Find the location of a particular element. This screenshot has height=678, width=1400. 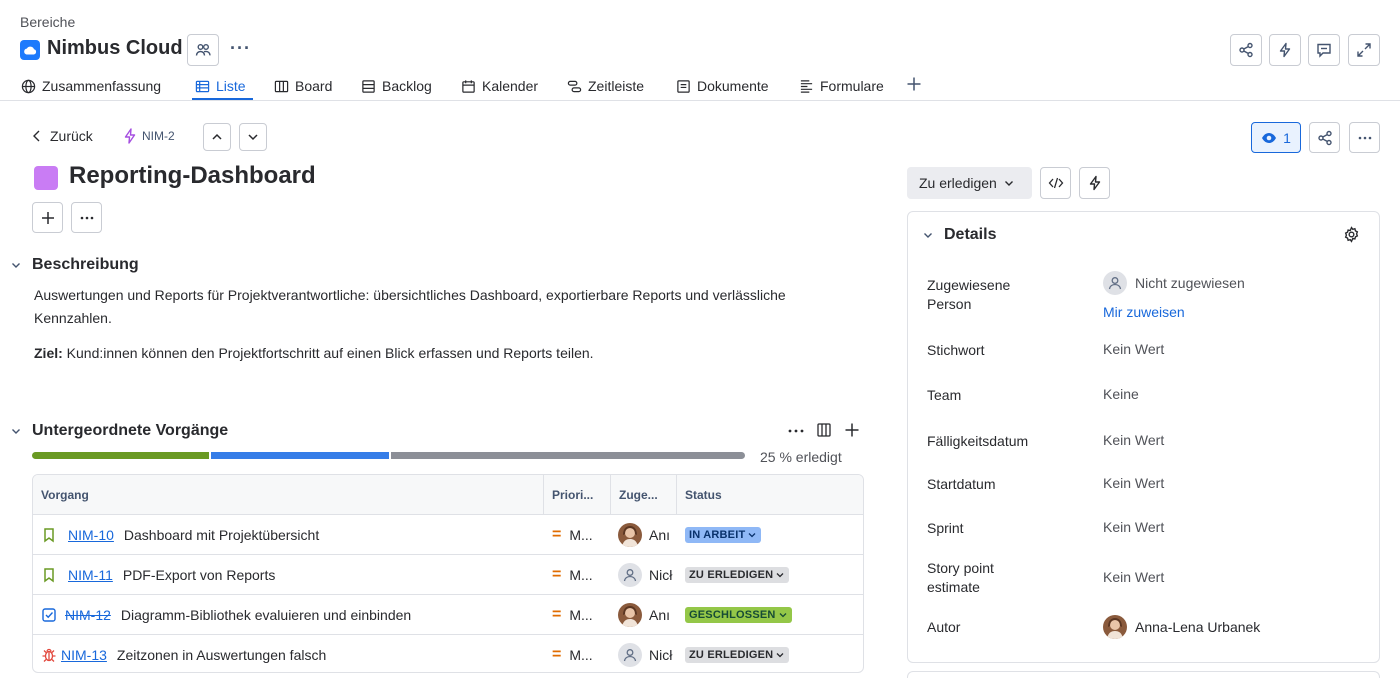

issue-type-icon is located at coordinates (46, 178).